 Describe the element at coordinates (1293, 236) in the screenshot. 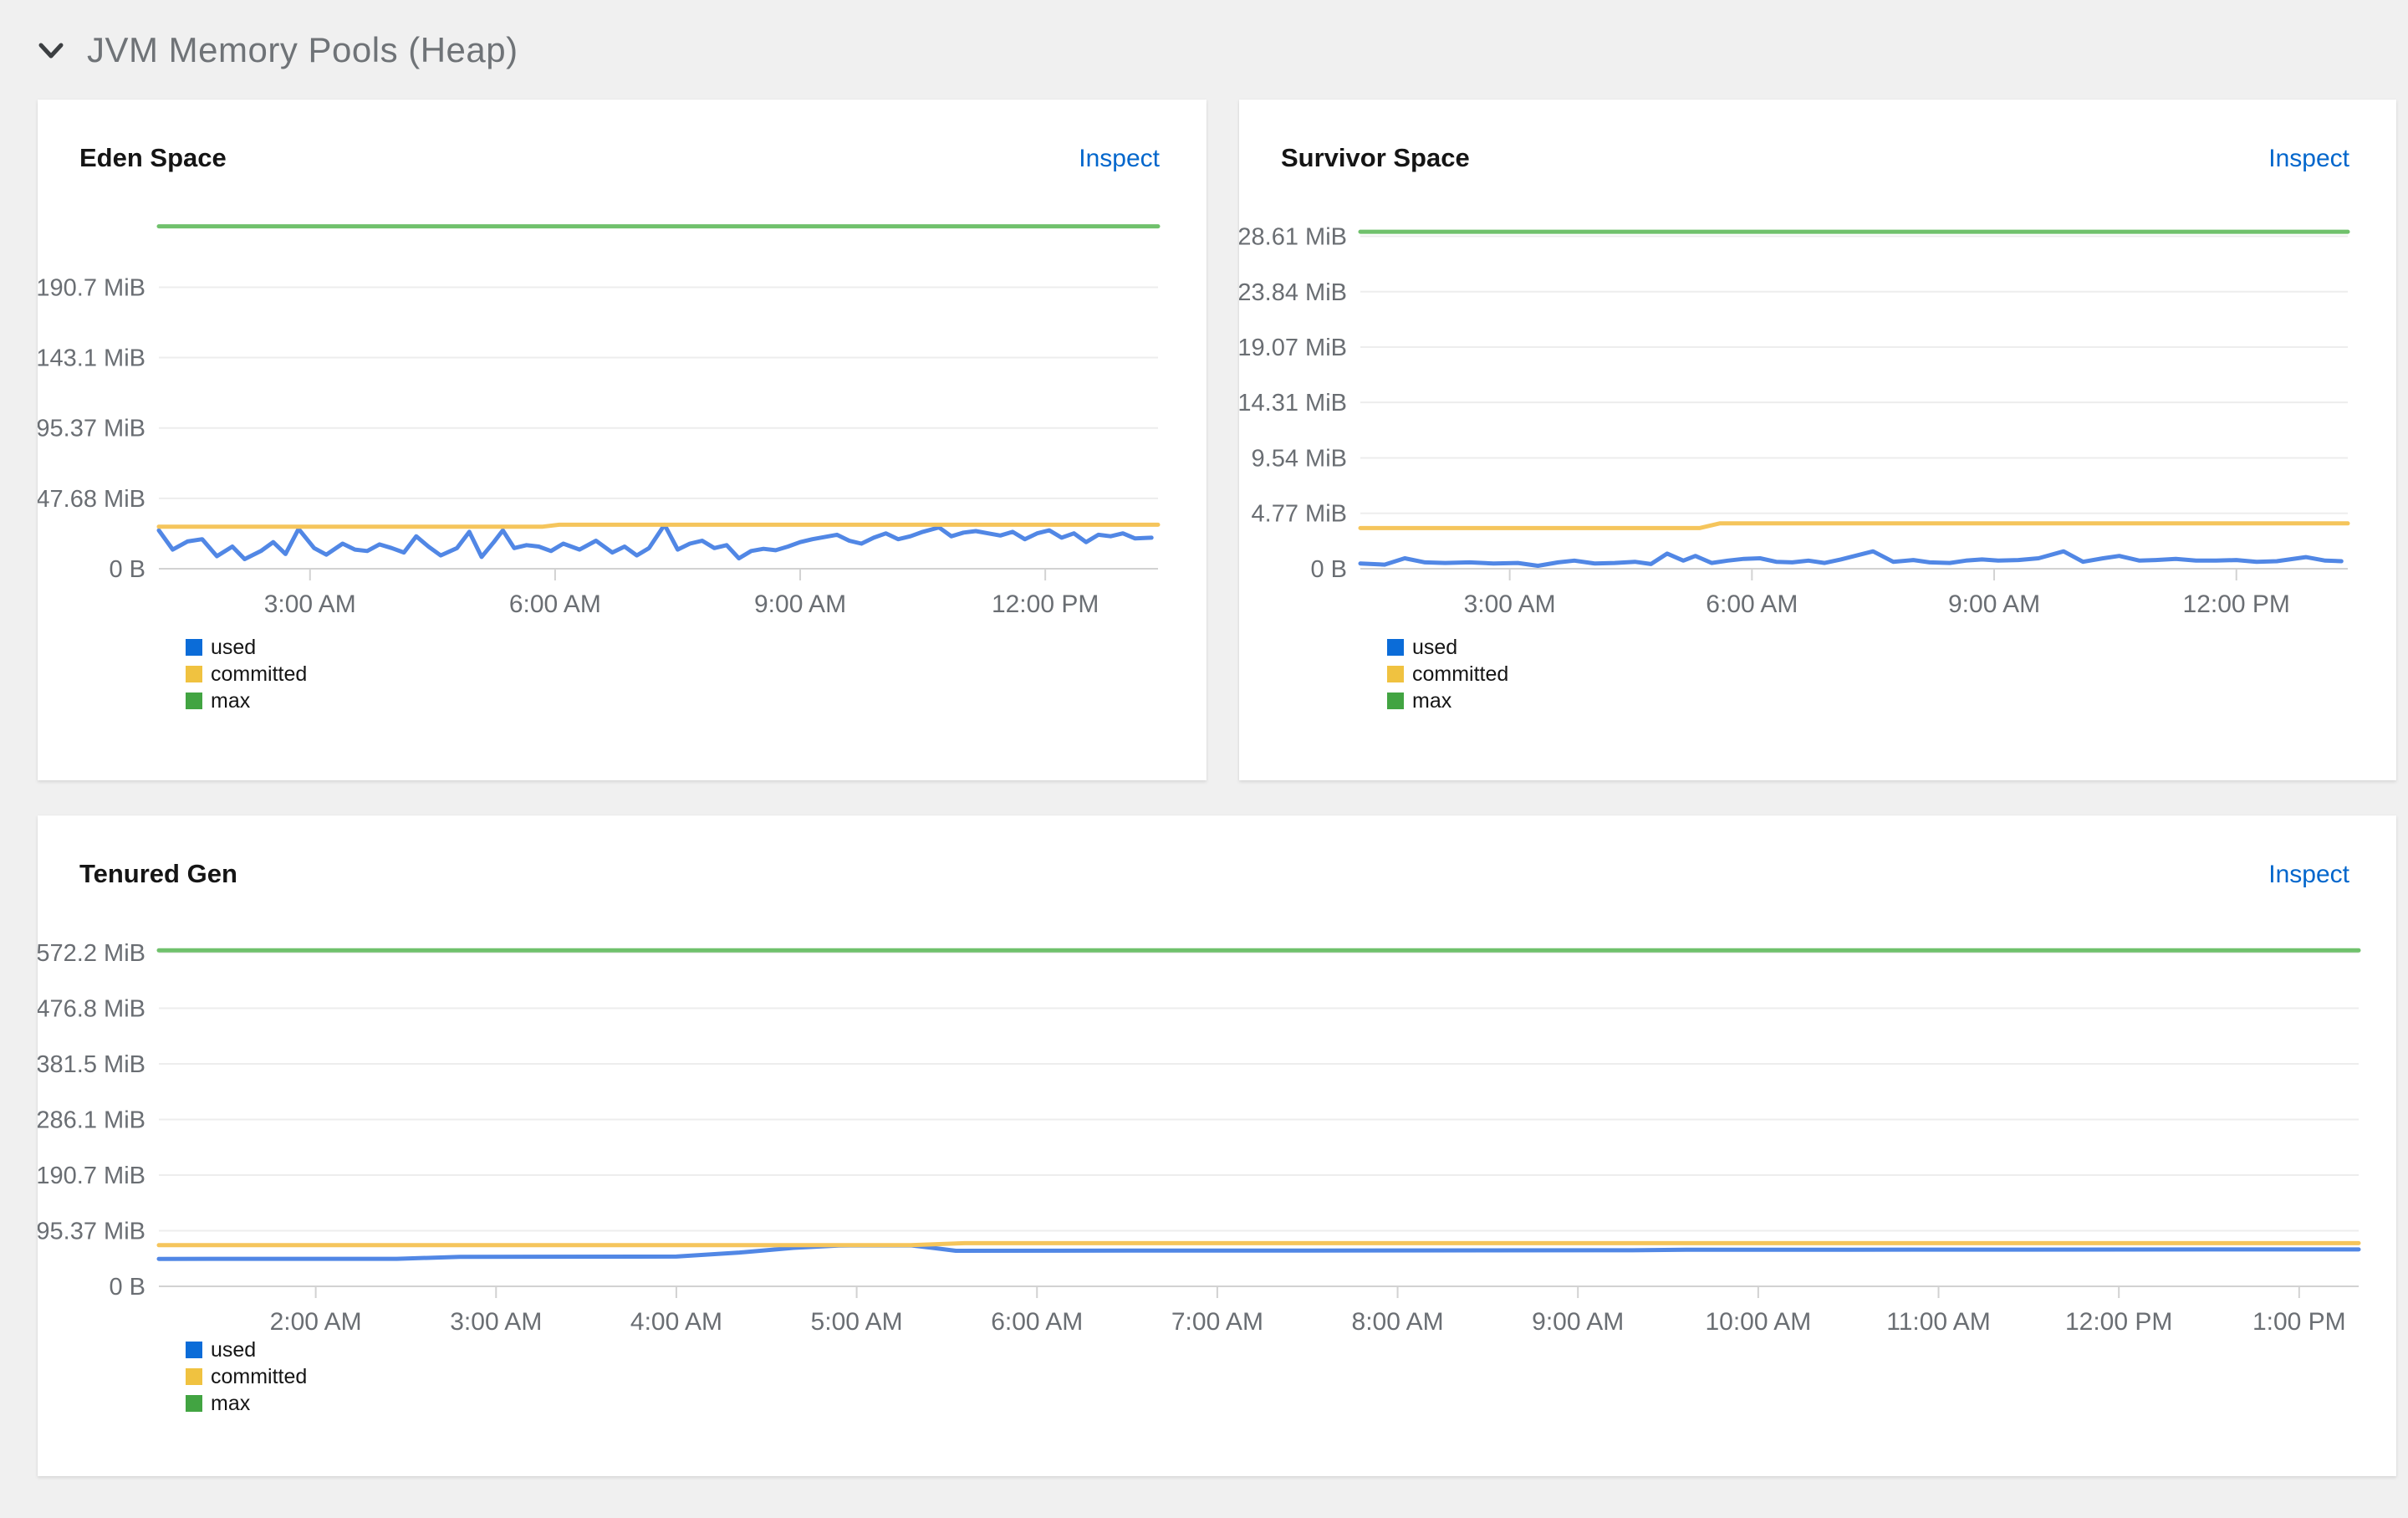

I see `y-tick-label: 28.61 MiB` at that location.